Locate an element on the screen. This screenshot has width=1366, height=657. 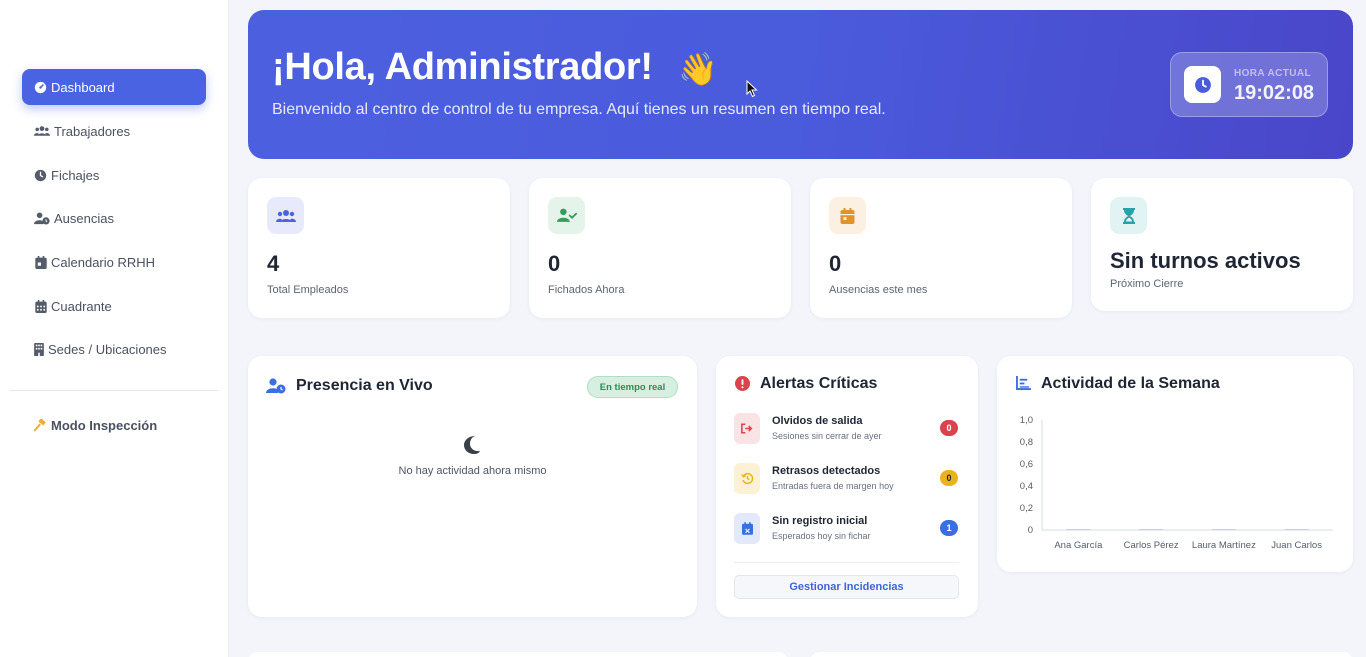
alert-subtitle: Sesiones sin cerrar de ayer is located at coordinates (827, 436).